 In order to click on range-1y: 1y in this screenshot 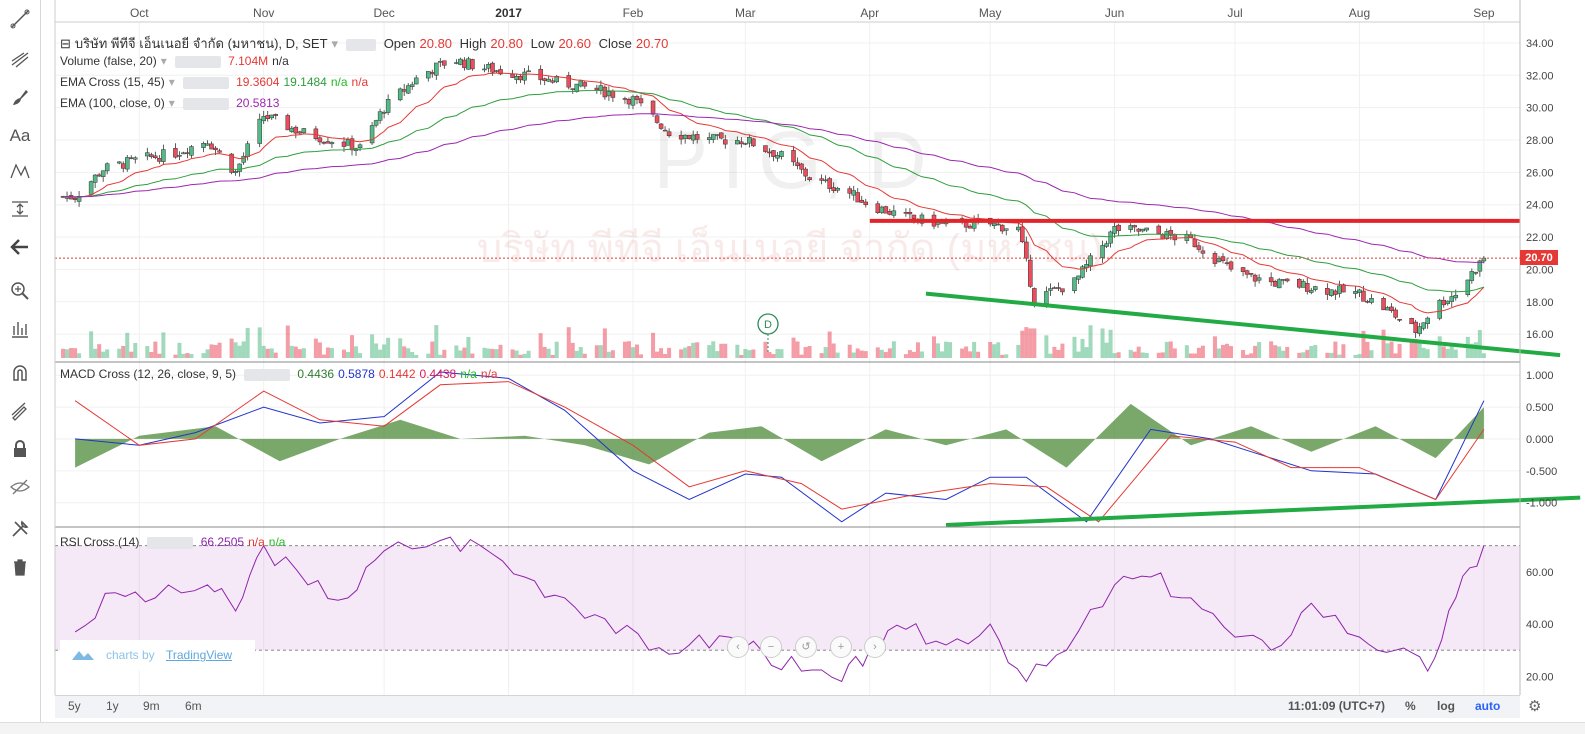, I will do `click(112, 706)`.